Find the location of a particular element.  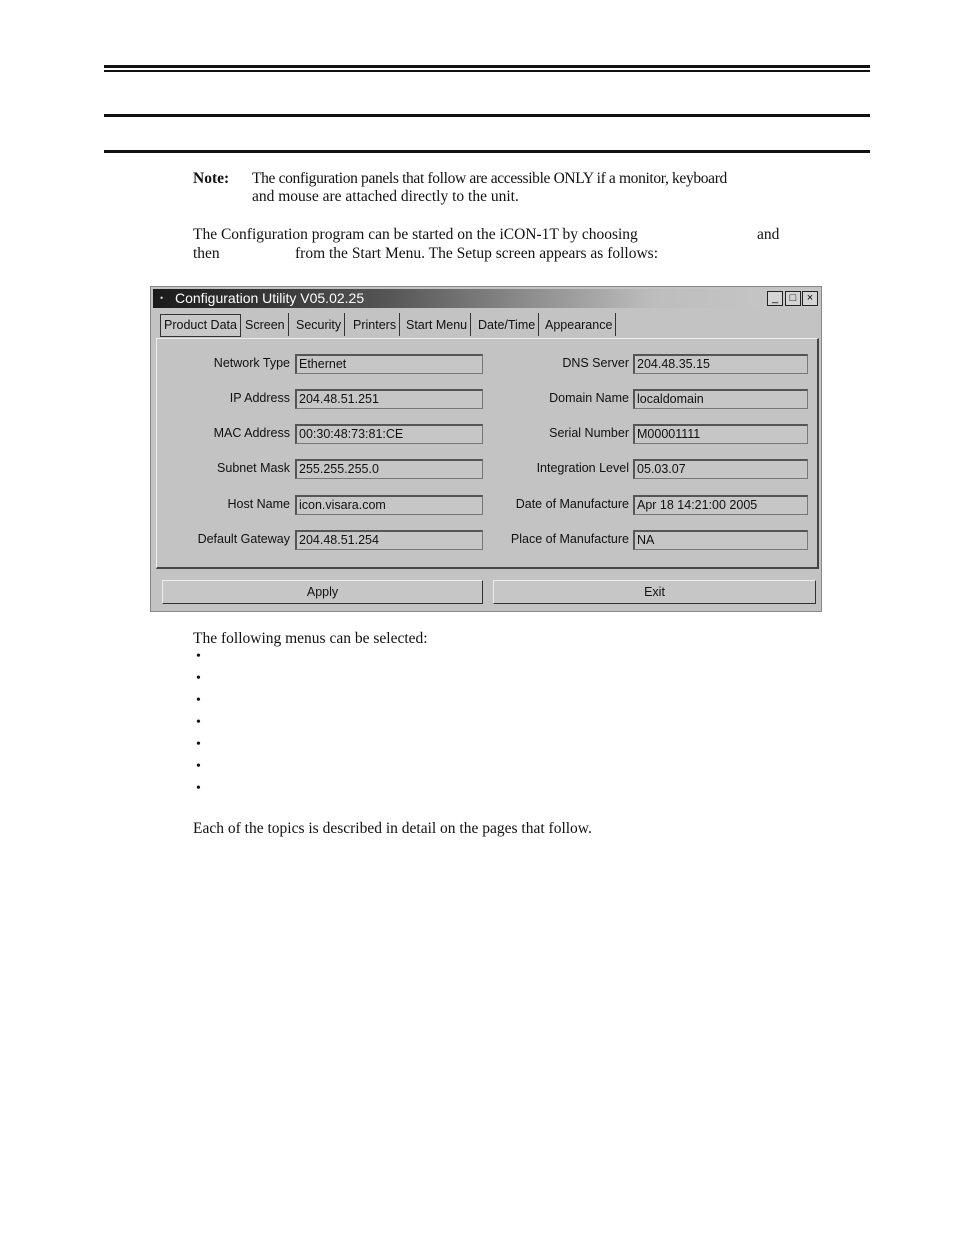

field-label: DNS Server is located at coordinates (595, 363).